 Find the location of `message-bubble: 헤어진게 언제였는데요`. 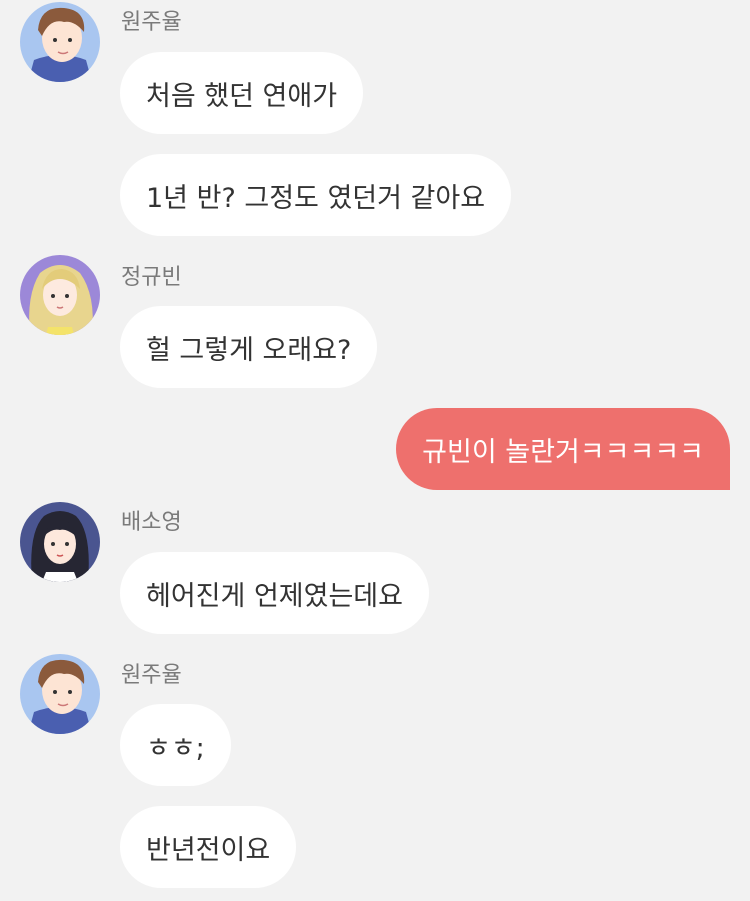

message-bubble: 헤어진게 언제였는데요 is located at coordinates (274, 593).